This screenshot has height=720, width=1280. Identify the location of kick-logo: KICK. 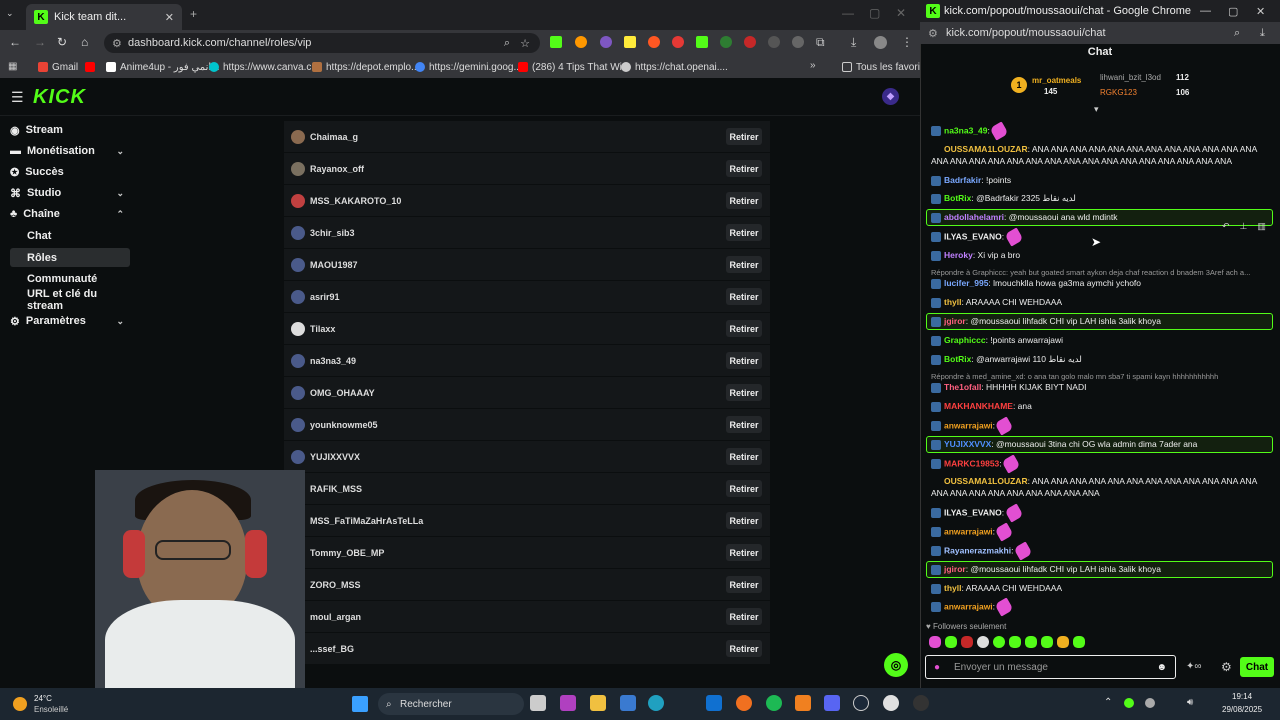
(59, 97).